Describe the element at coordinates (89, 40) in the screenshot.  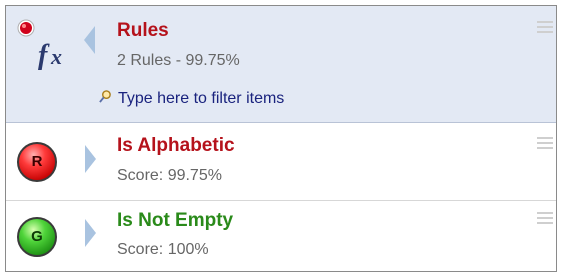
I see `collapse-arrow-icon` at that location.